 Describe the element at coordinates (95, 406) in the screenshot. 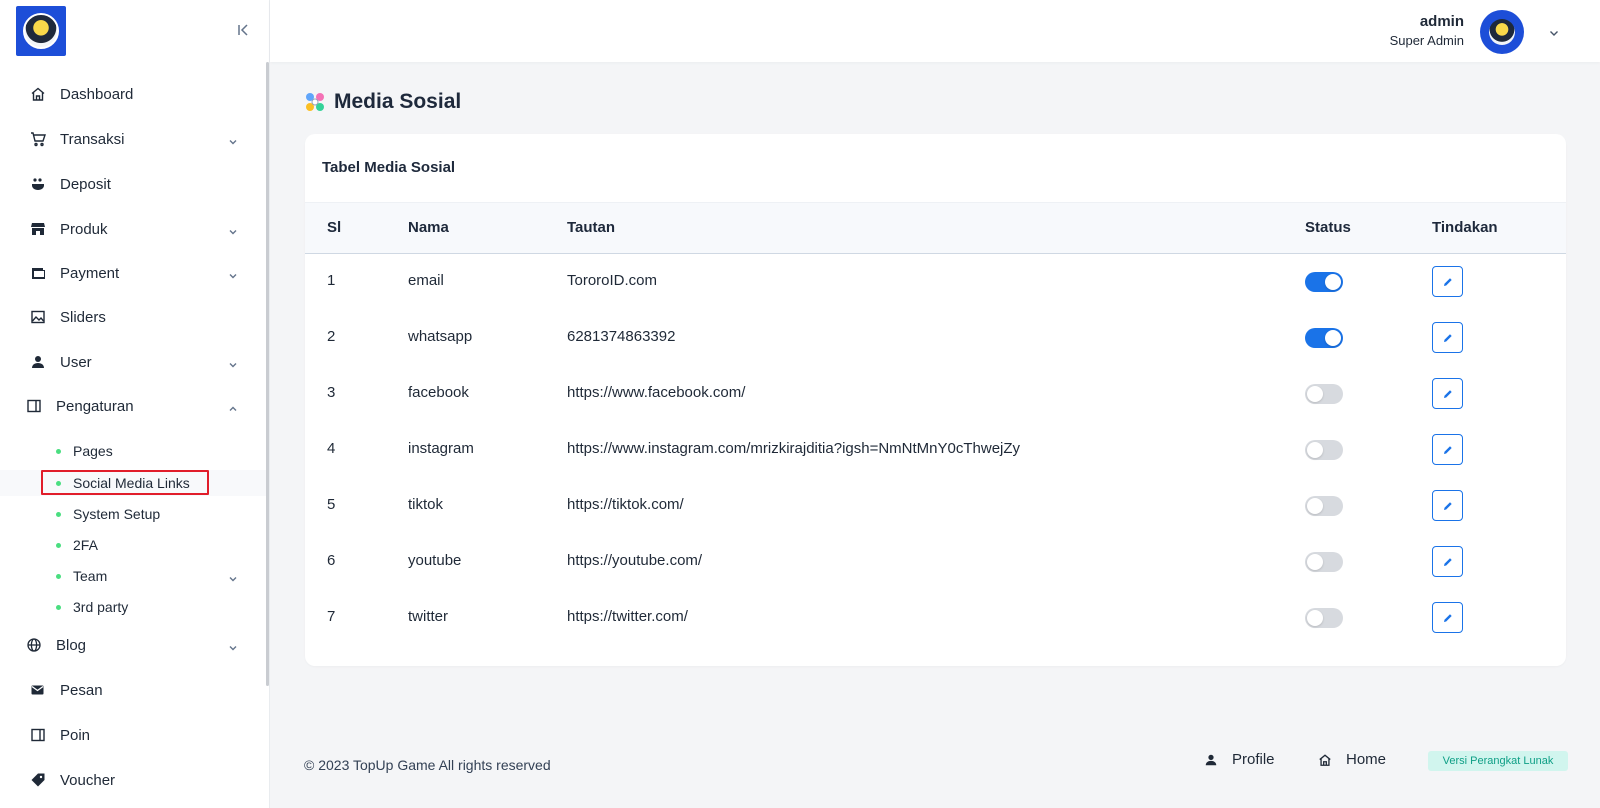

I see `sidebar-item-label: Pengaturan` at that location.